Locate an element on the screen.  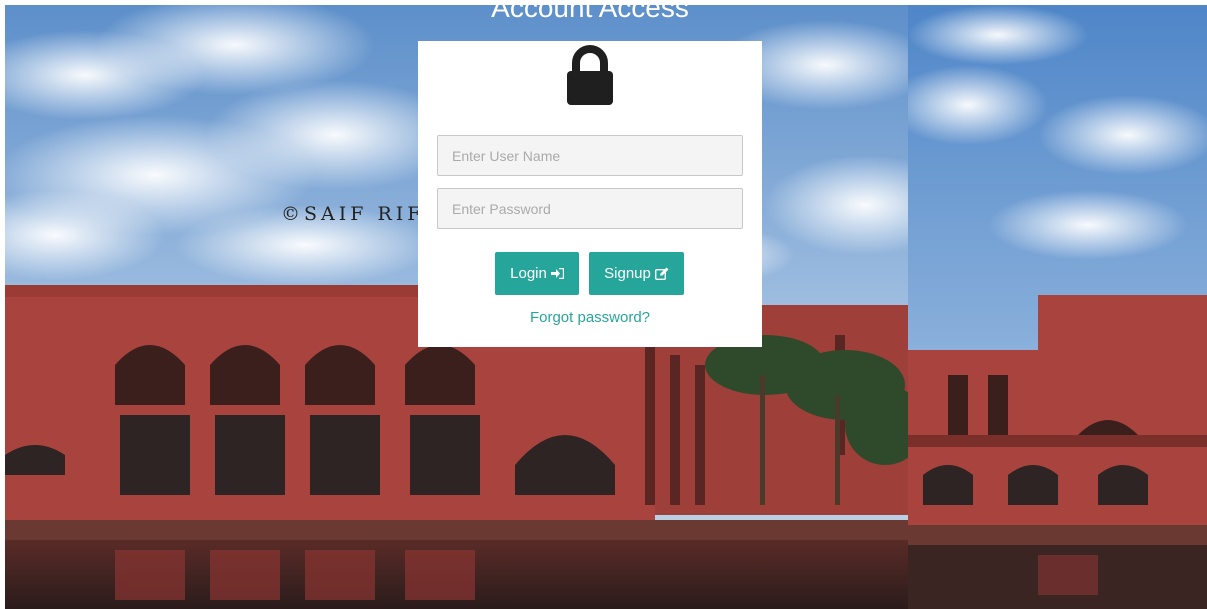
photo-watermark: ©SAIF RIFA is located at coordinates (361, 214).